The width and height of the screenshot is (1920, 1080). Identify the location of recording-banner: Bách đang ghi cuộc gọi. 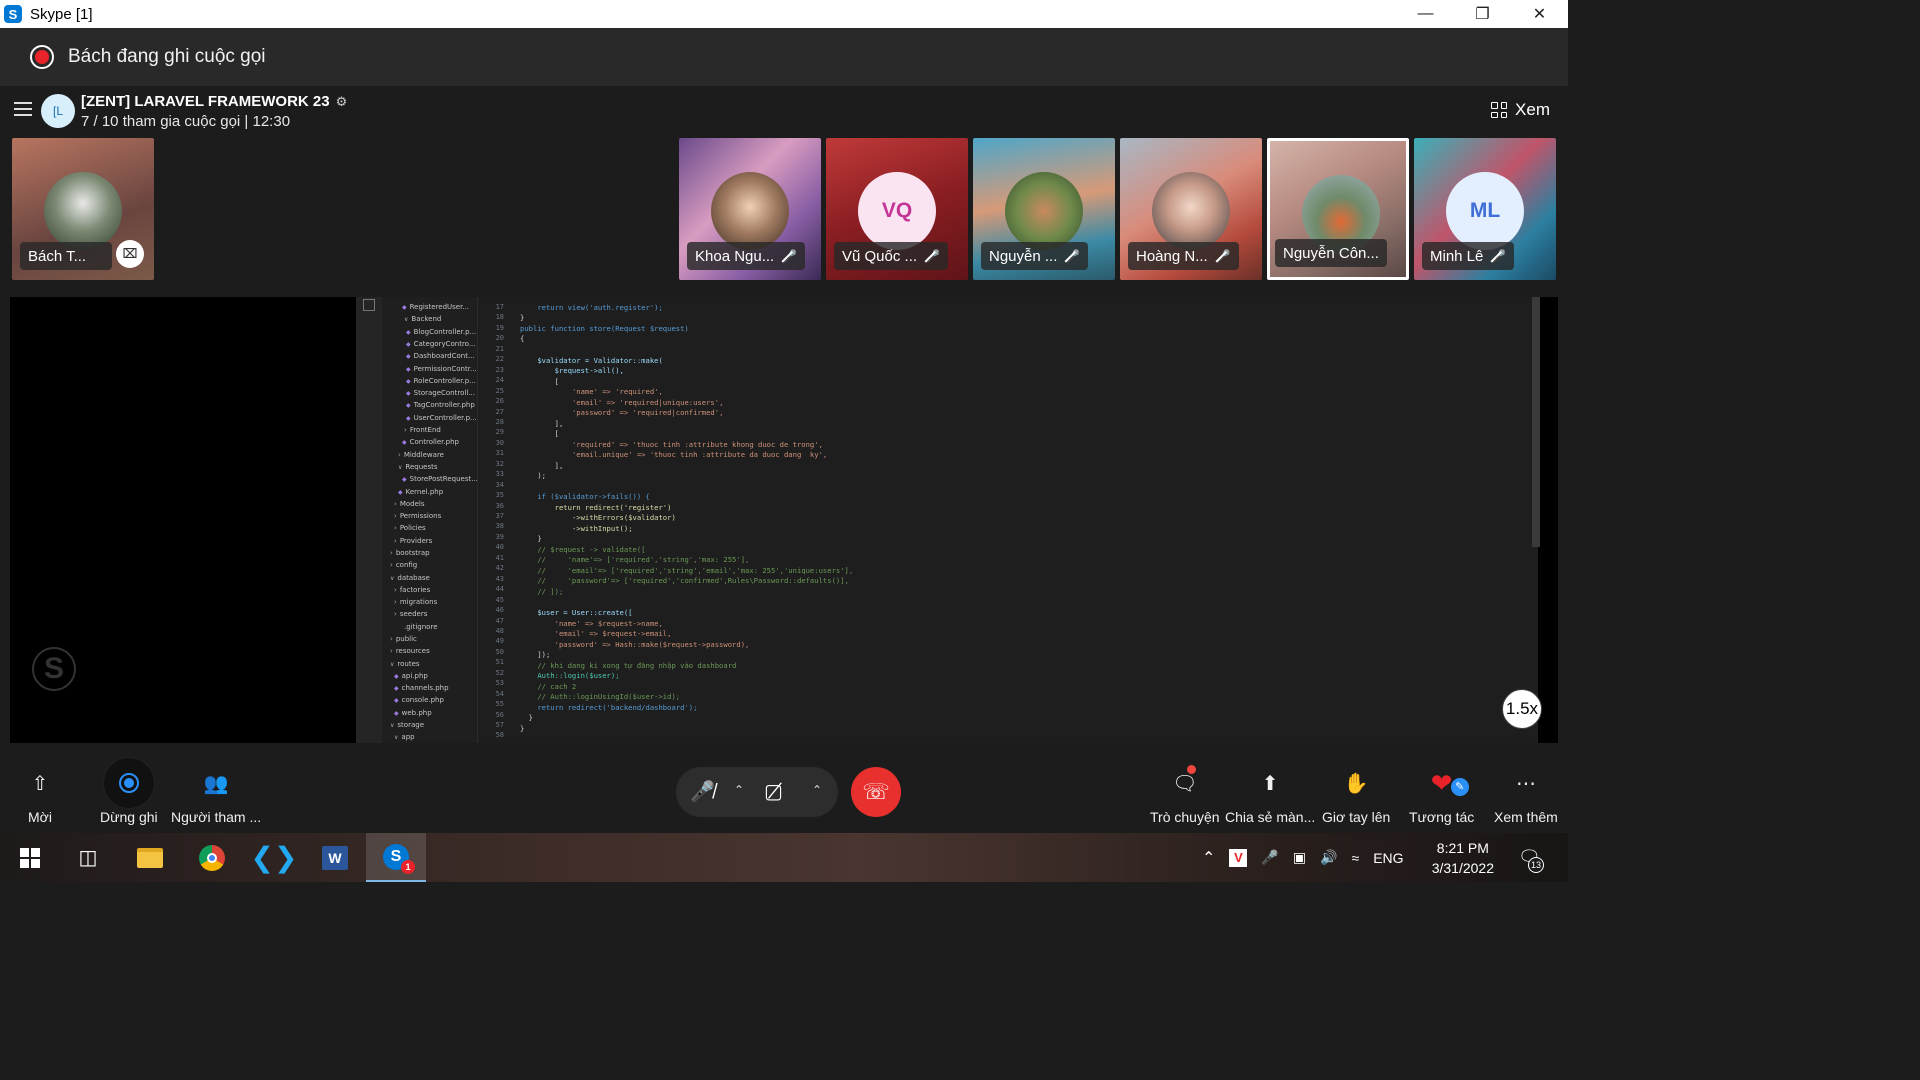
(784, 57).